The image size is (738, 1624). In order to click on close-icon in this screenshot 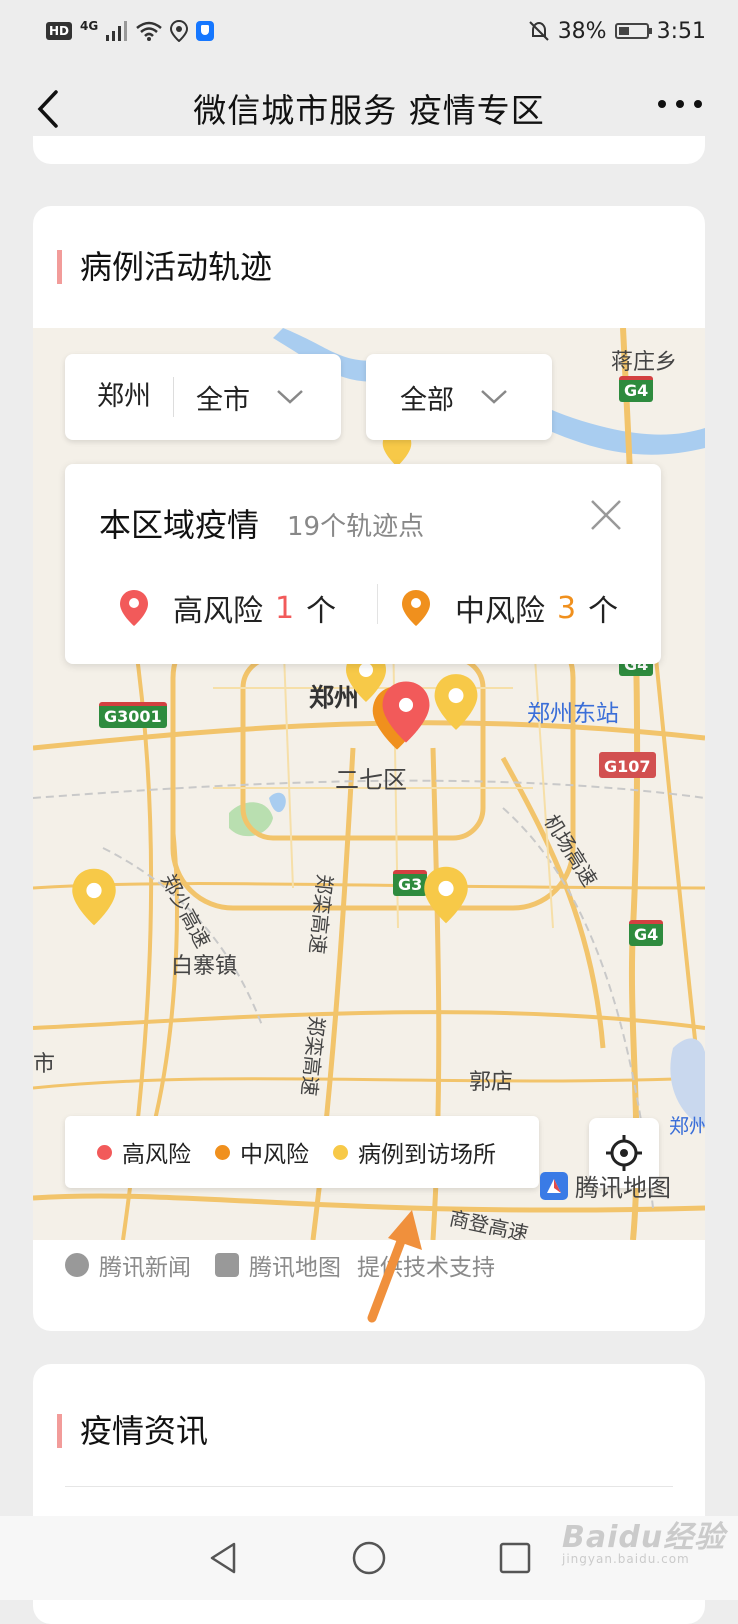, I will do `click(606, 515)`.